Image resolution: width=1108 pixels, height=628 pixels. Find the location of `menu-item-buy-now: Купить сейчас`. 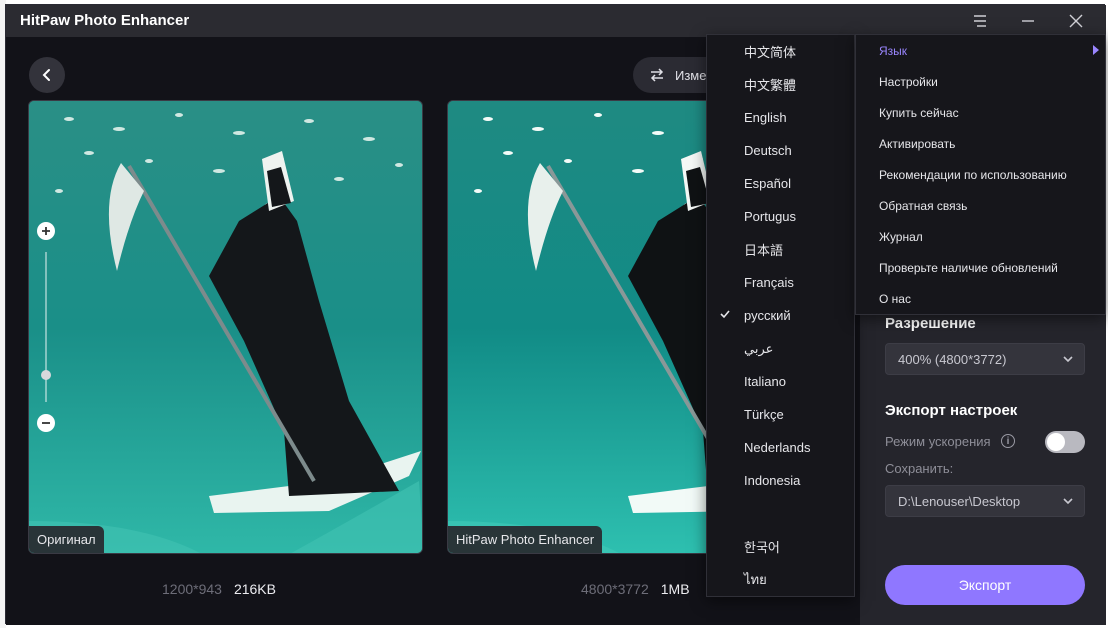

menu-item-buy-now: Купить сейчас is located at coordinates (980, 112).